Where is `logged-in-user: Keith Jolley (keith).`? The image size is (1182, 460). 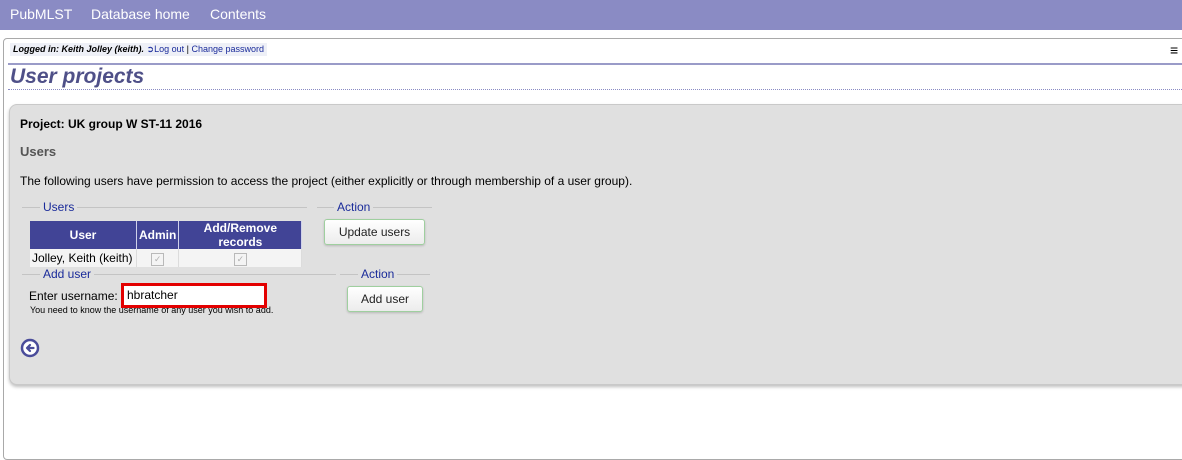
logged-in-user: Keith Jolley (keith). is located at coordinates (103, 49).